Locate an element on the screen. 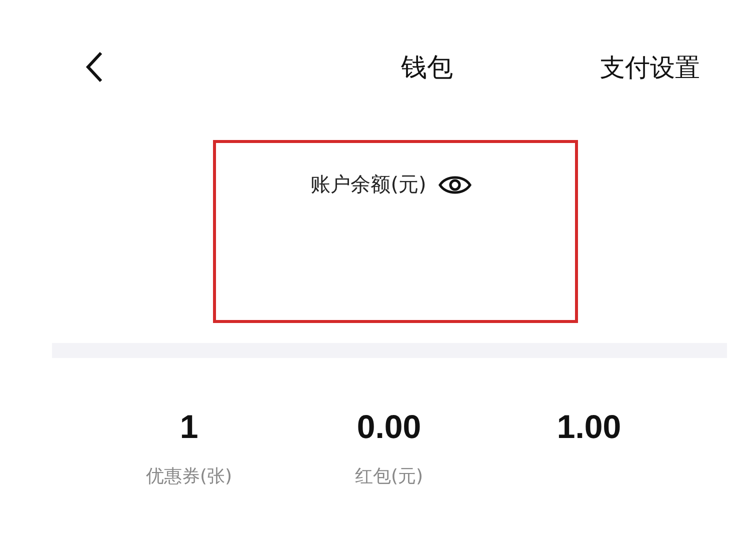 Image resolution: width=738 pixels, height=537 pixels. stat-value: 1 is located at coordinates (189, 427).